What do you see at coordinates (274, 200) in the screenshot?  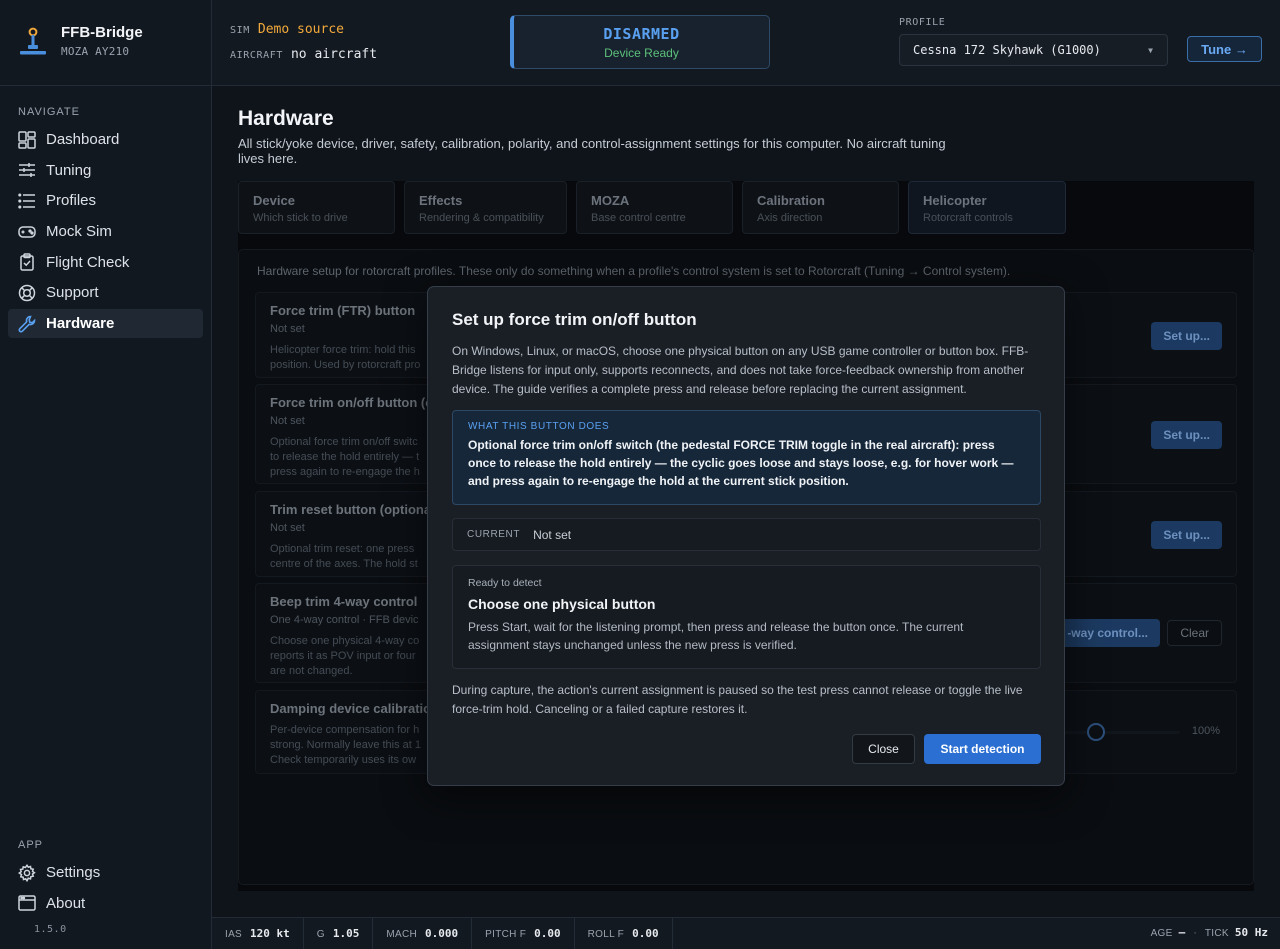 I see `tab-title: Device` at bounding box center [274, 200].